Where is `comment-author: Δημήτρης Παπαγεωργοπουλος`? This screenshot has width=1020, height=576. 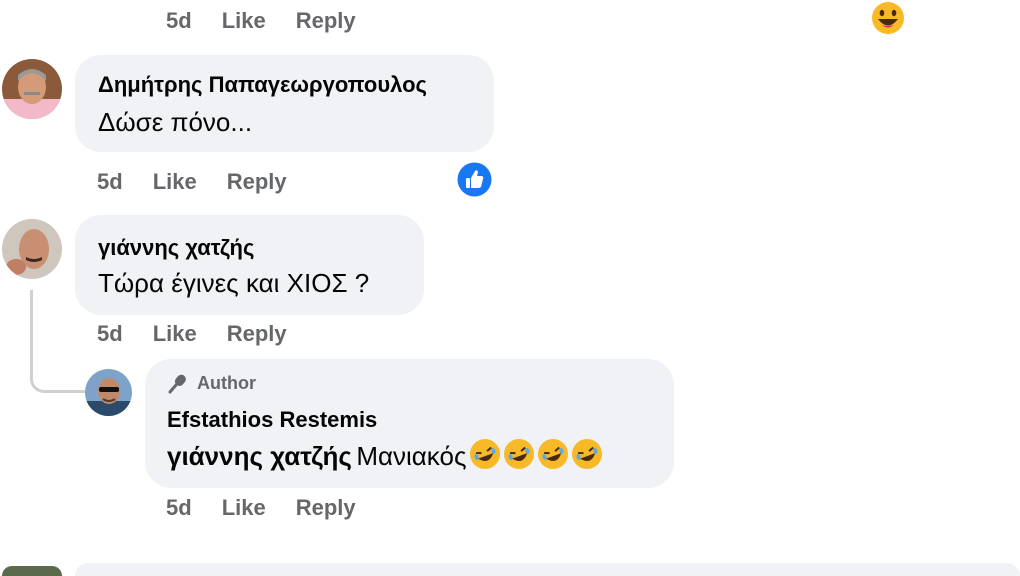
comment-author: Δημήτρης Παπαγεωργοπουλος is located at coordinates (262, 85).